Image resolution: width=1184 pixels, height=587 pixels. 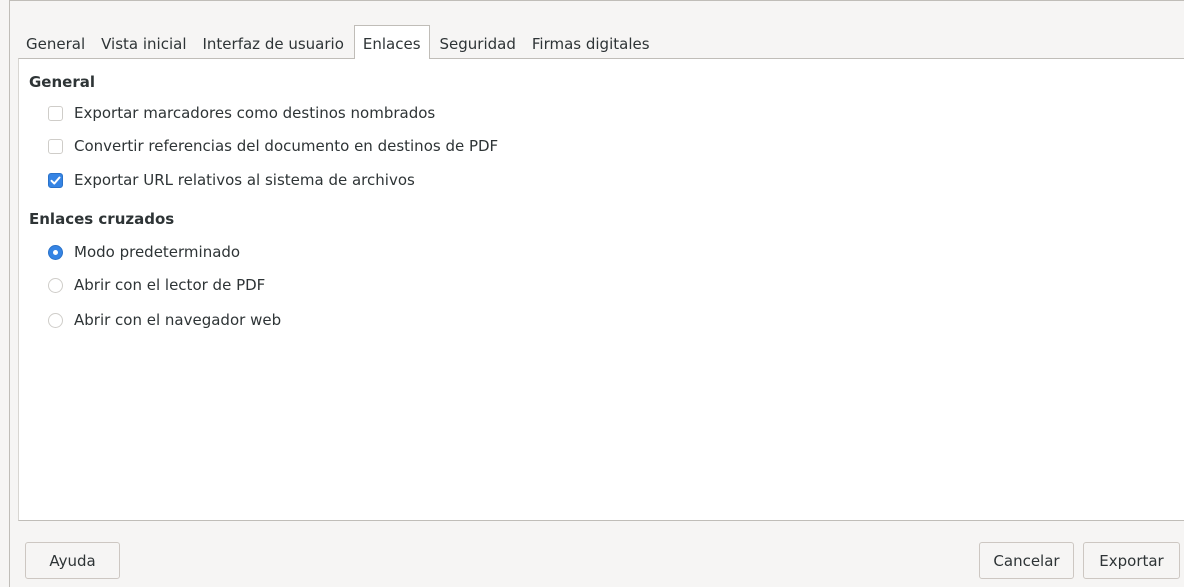 I want to click on radio-label: Modo predeterminado, so click(x=157, y=252).